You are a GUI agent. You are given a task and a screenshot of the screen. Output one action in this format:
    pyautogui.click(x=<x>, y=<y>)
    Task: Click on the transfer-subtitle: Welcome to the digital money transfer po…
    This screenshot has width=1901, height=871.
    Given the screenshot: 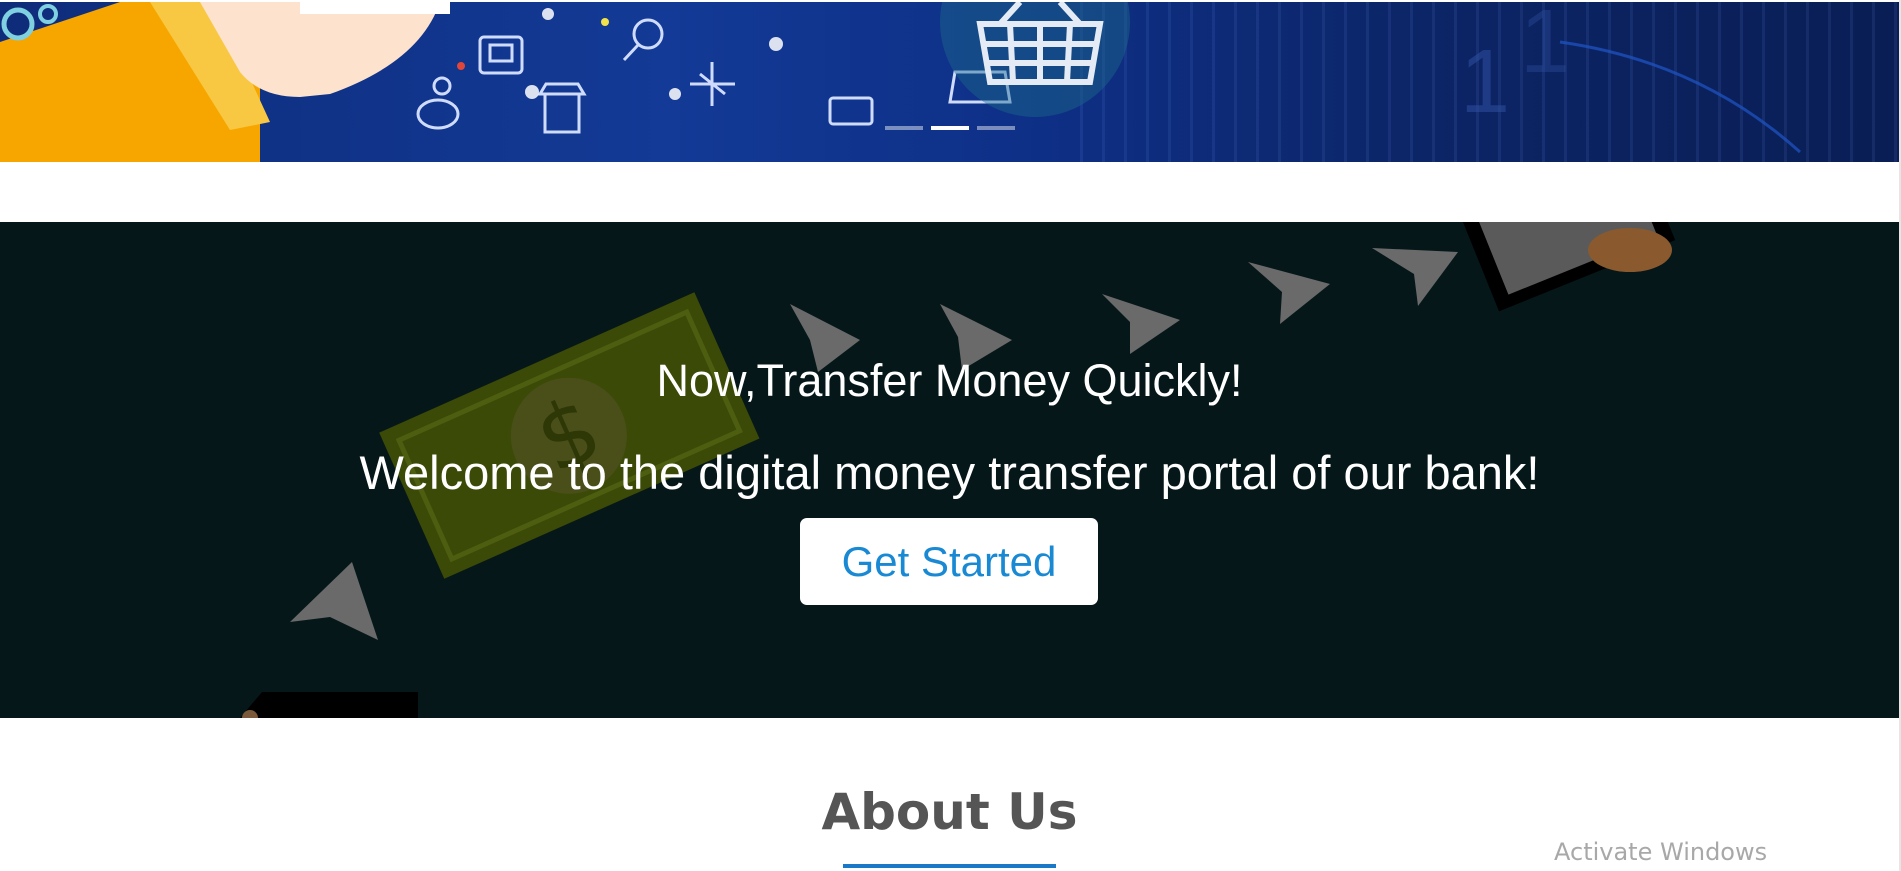 What is the action you would take?
    pyautogui.click(x=949, y=472)
    